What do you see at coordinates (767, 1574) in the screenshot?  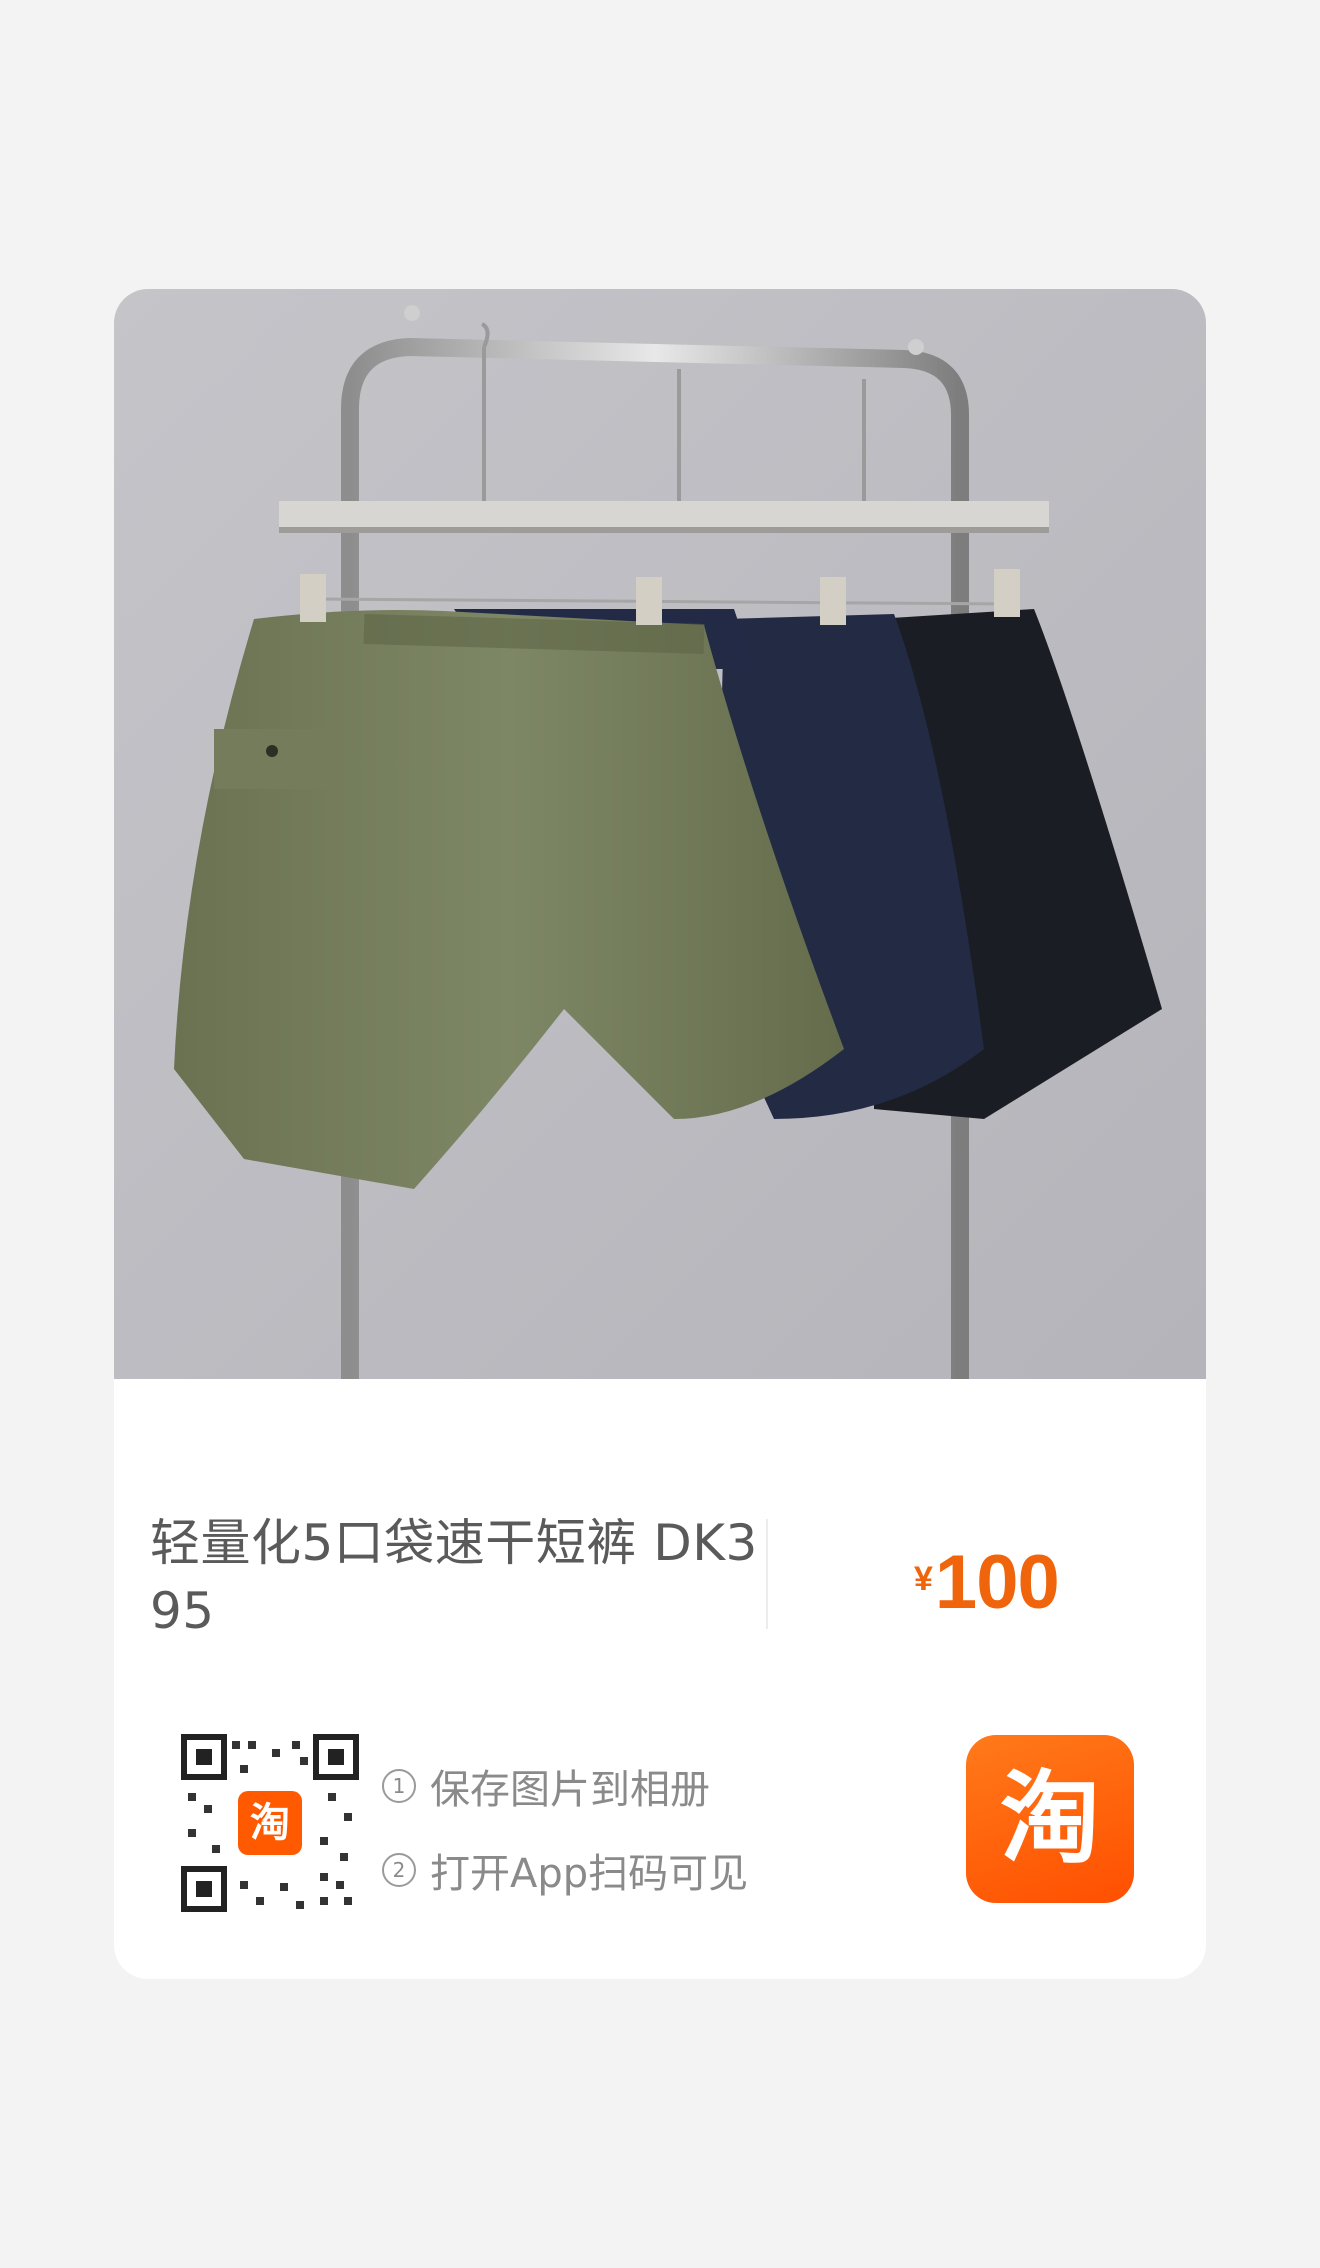 I see `divider` at bounding box center [767, 1574].